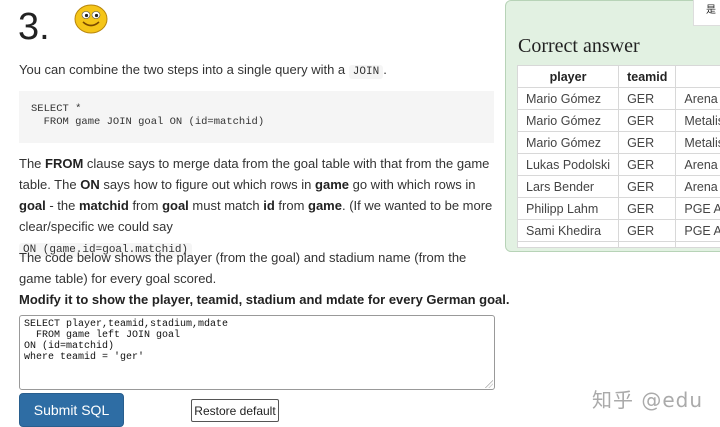  What do you see at coordinates (568, 230) in the screenshot?
I see `cell-player: Sami Khedira` at bounding box center [568, 230].